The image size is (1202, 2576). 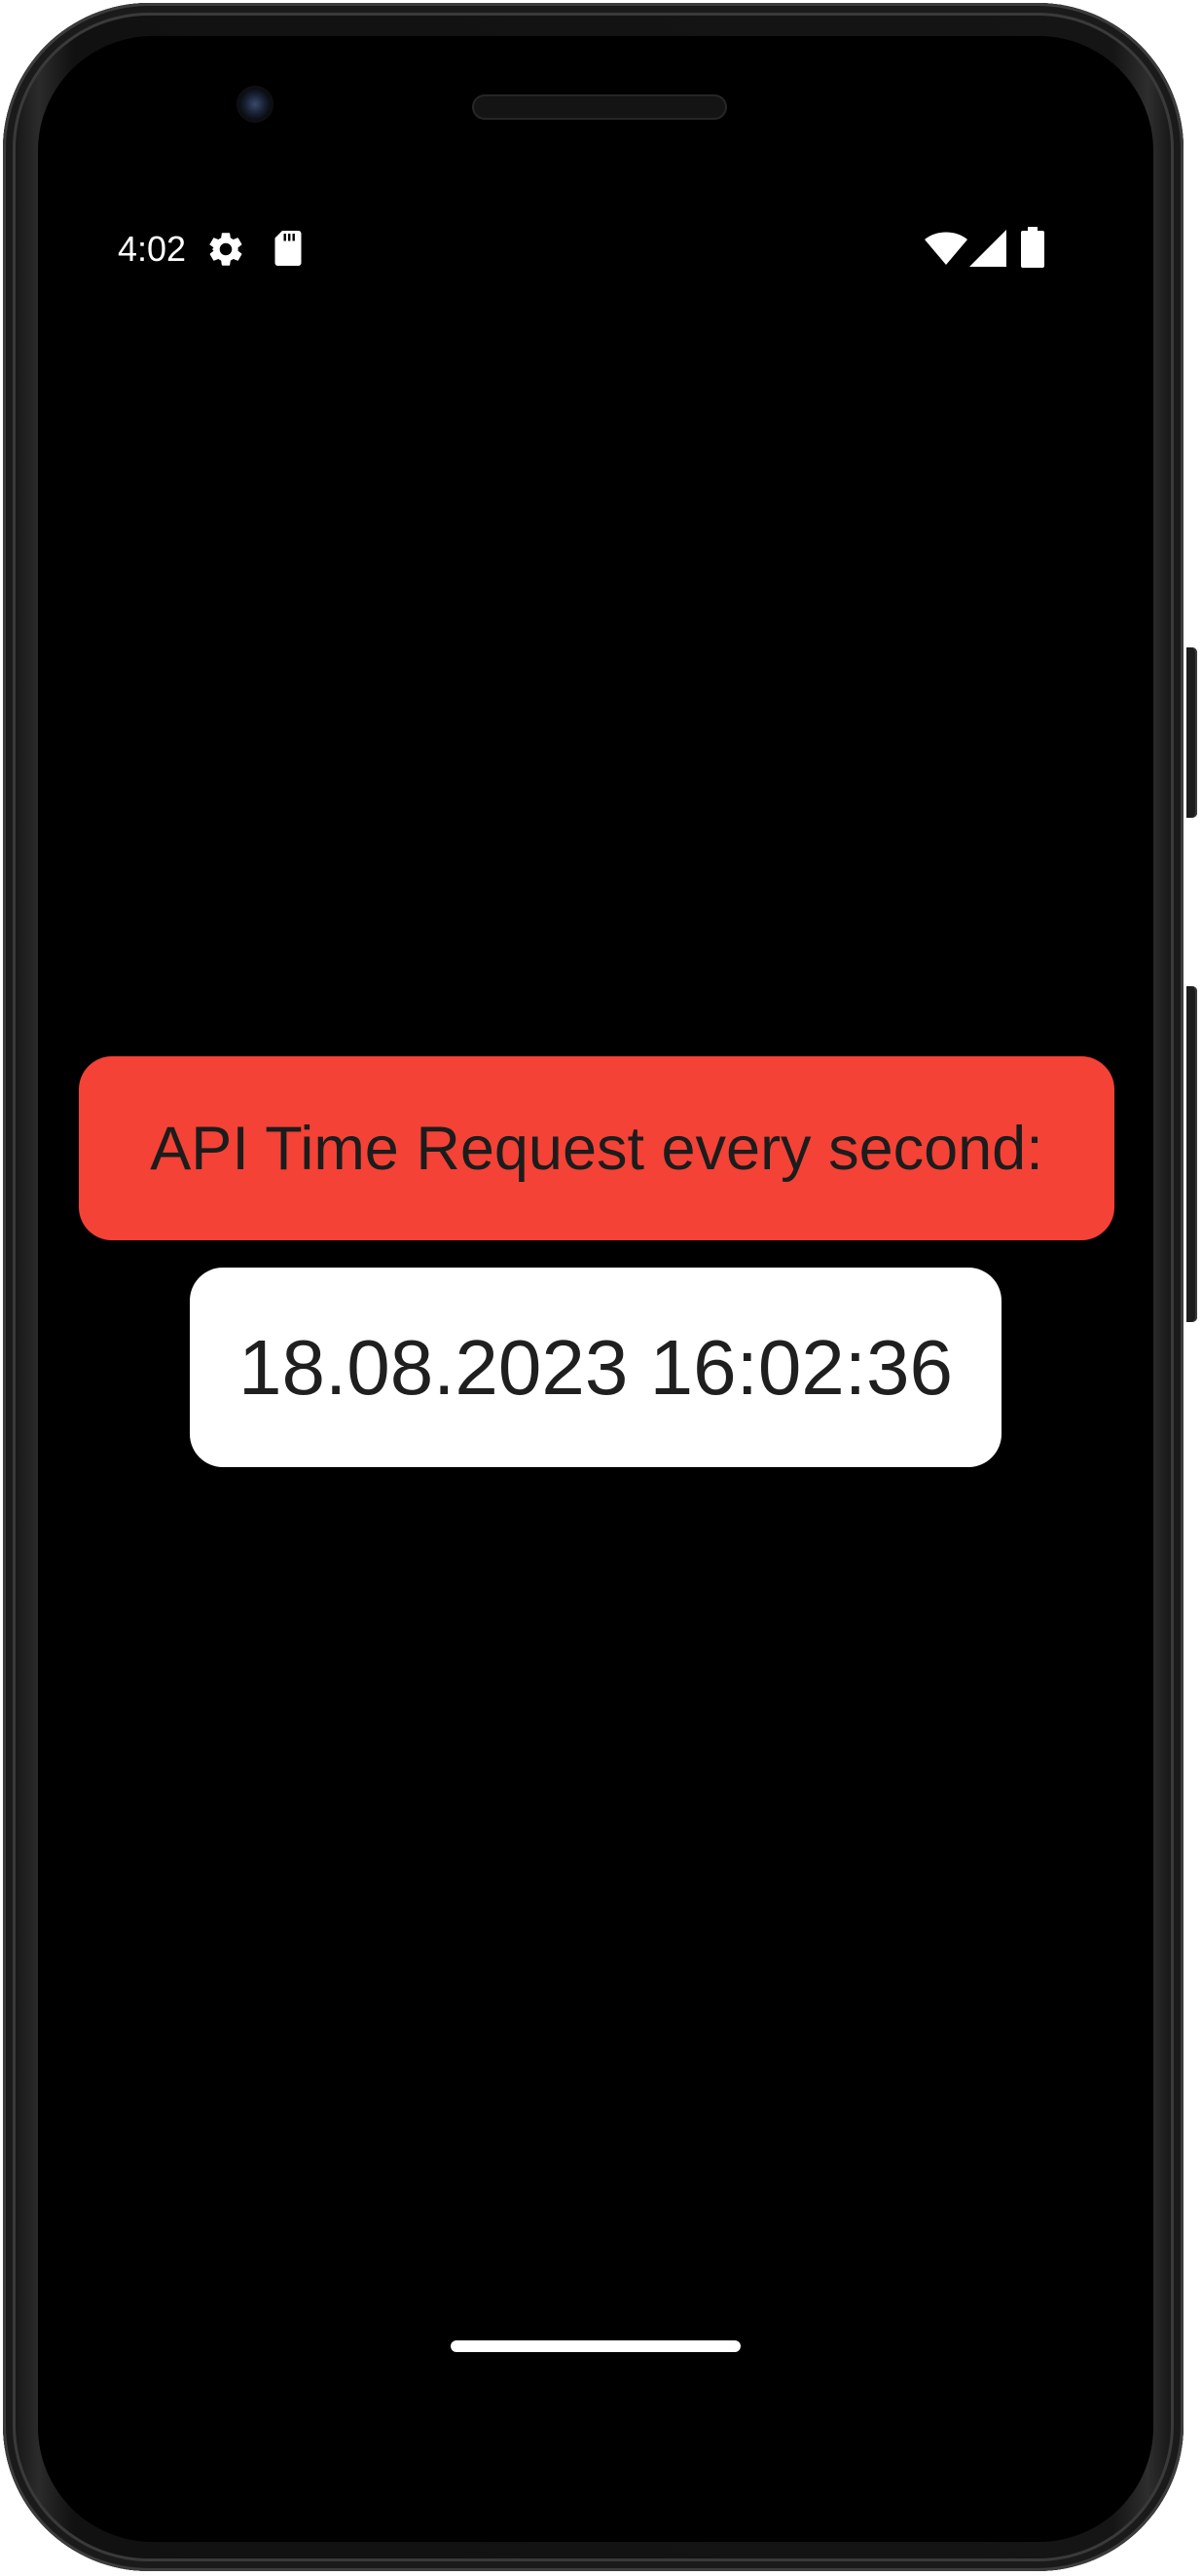 I want to click on status-bar: 4:02, so click(x=595, y=248).